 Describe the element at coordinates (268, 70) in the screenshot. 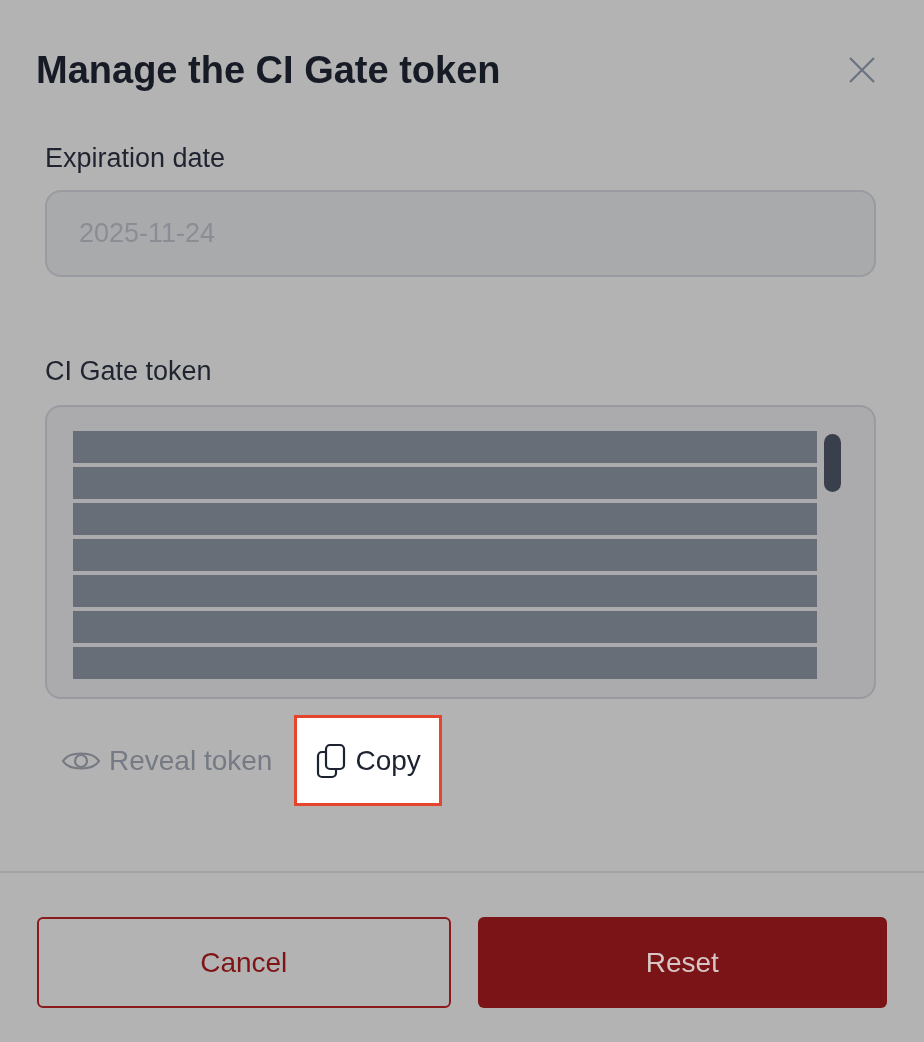

I see `dialog-title: Manage the CI Gate token` at that location.